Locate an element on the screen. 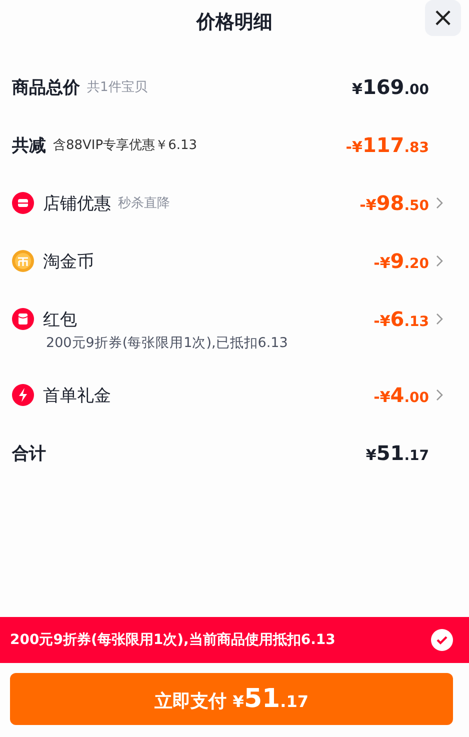 Image resolution: width=469 pixels, height=737 pixels. amount-text: -¥98.50 is located at coordinates (394, 203).